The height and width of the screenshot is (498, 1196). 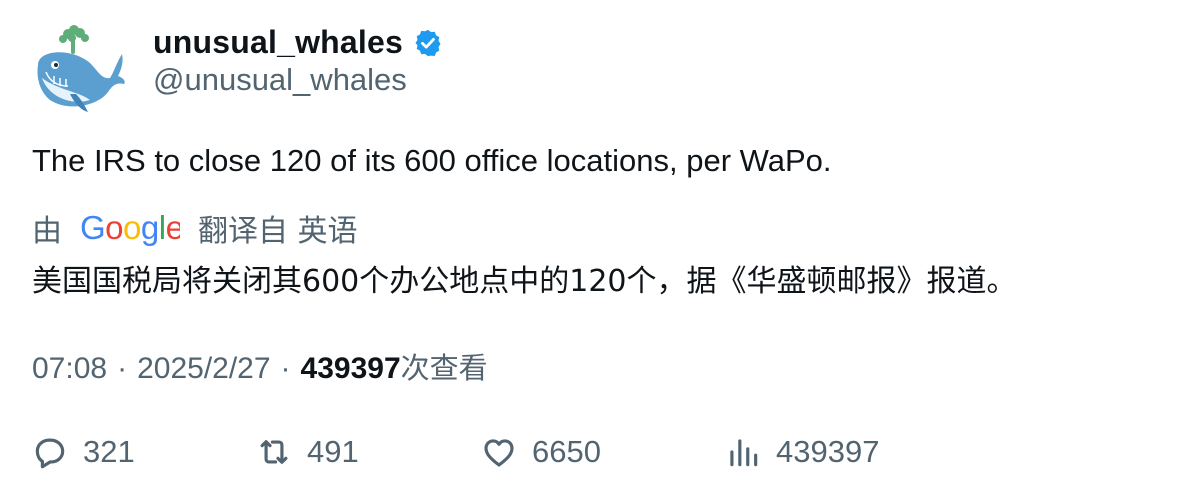 I want to click on author-name-row: unusual_whales, so click(x=298, y=42).